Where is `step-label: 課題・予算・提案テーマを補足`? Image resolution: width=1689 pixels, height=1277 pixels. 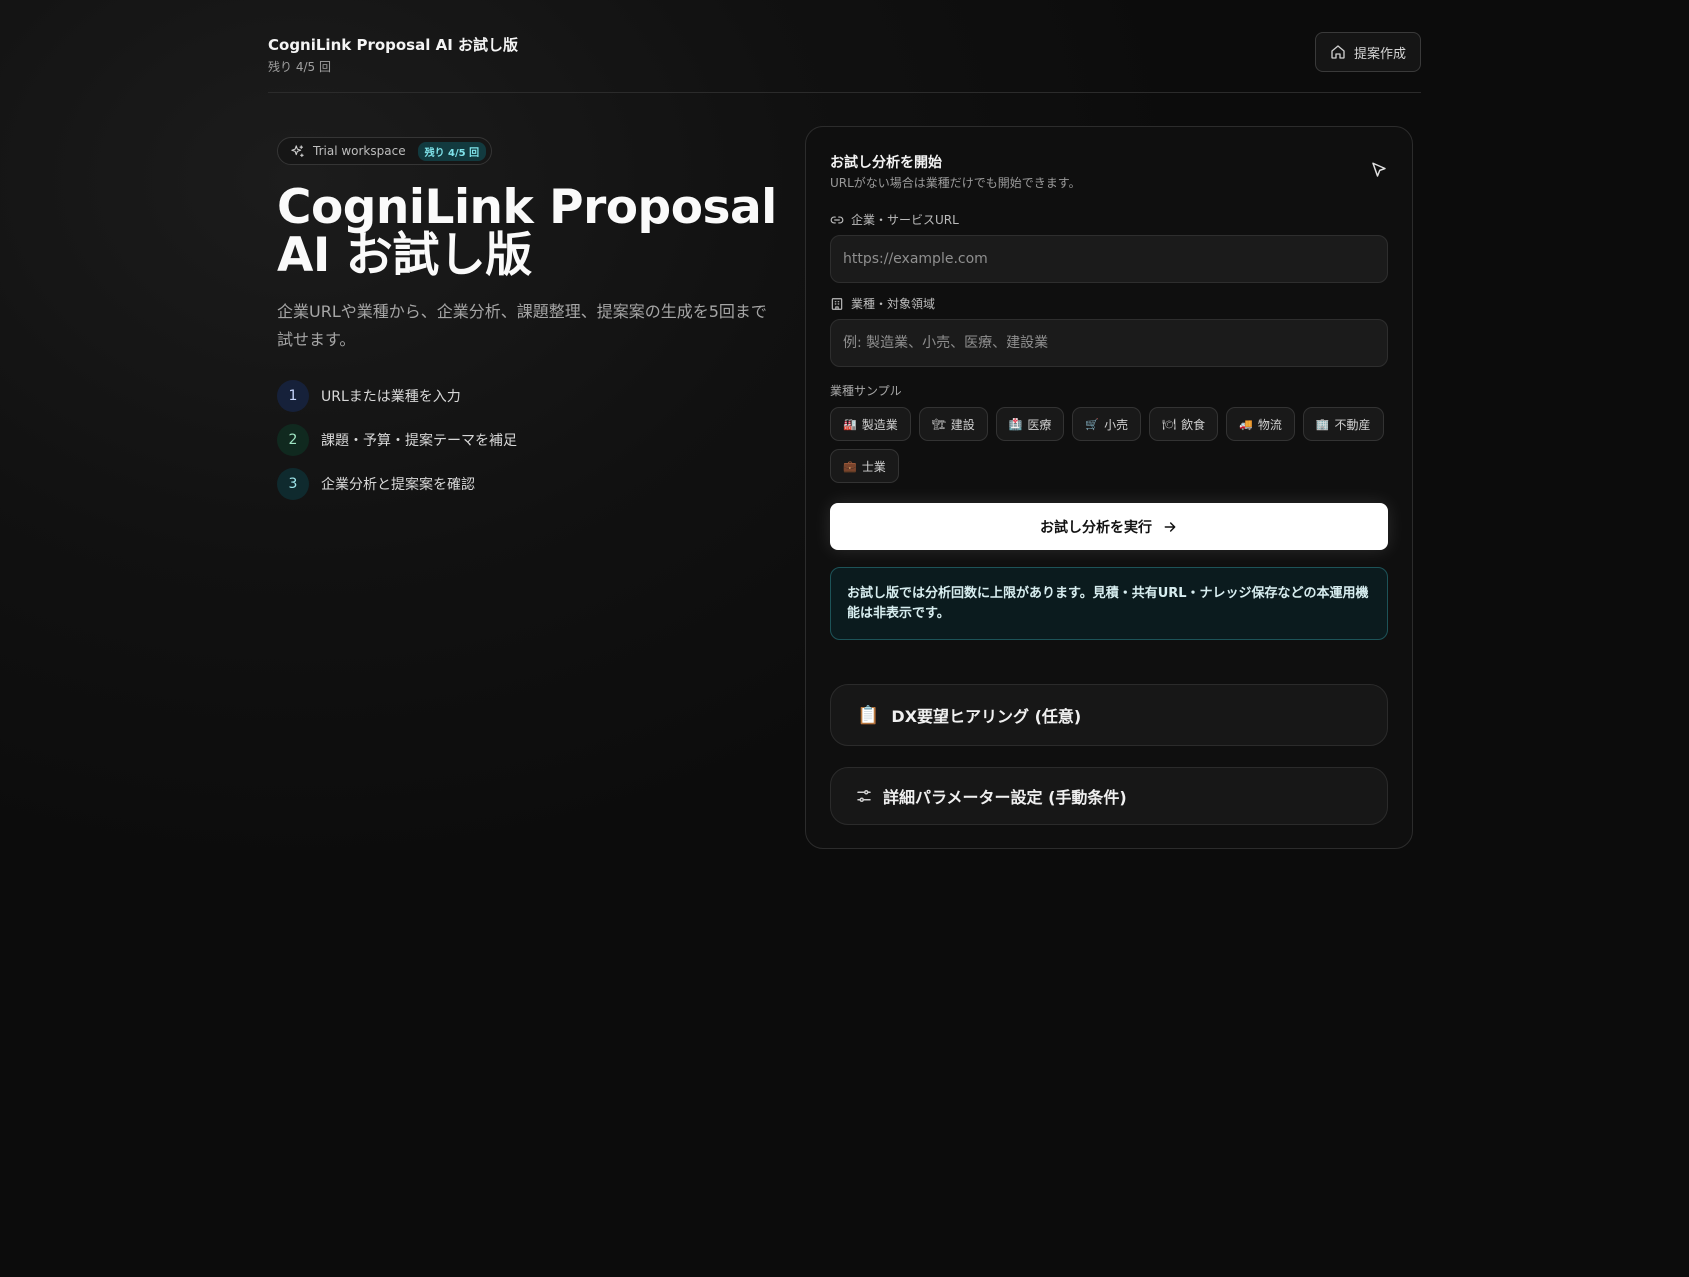 step-label: 課題・予算・提案テーマを補足 is located at coordinates (419, 441).